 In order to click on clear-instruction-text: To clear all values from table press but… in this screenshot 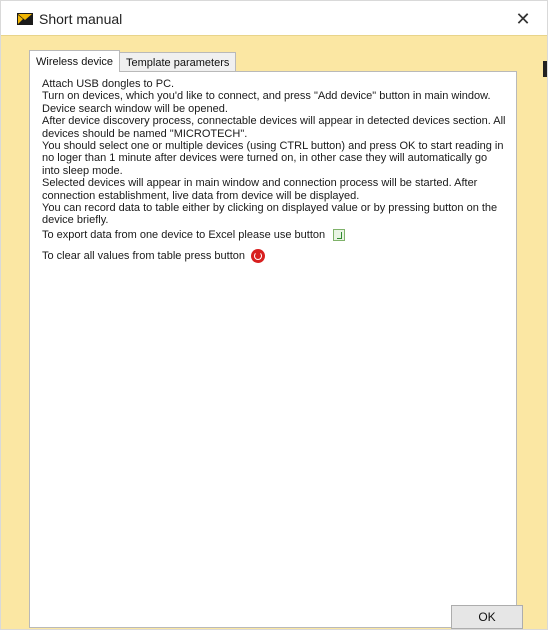, I will do `click(143, 256)`.